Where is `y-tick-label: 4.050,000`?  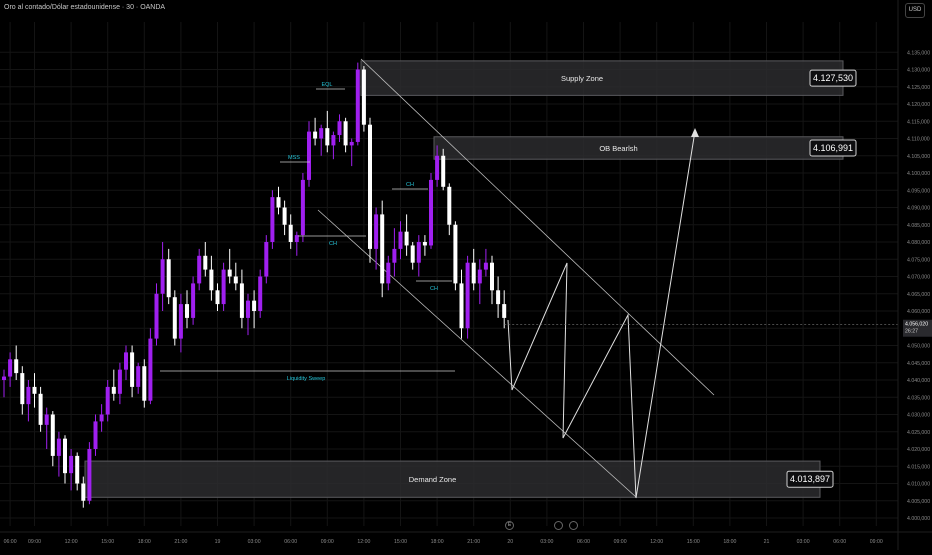
y-tick-label: 4.050,000 is located at coordinates (918, 347).